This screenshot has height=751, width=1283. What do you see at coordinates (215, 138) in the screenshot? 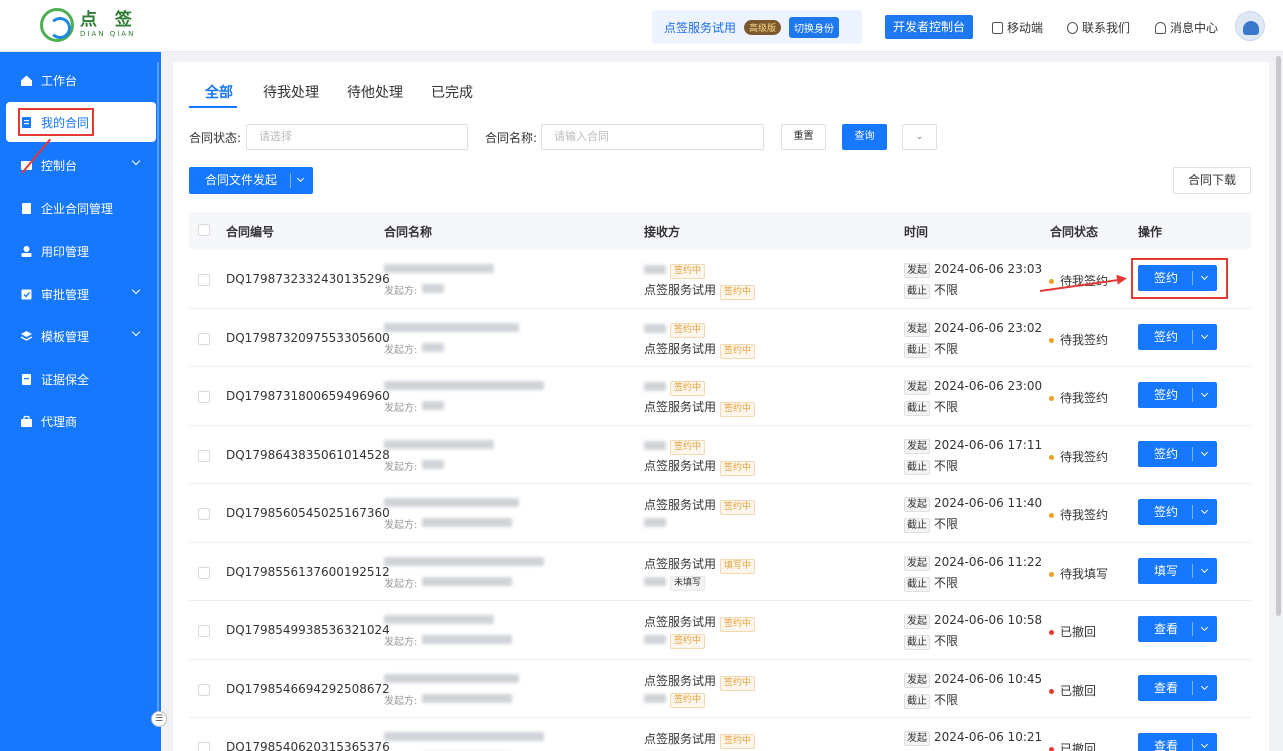
I see `status-filter-label: 合同状态:` at bounding box center [215, 138].